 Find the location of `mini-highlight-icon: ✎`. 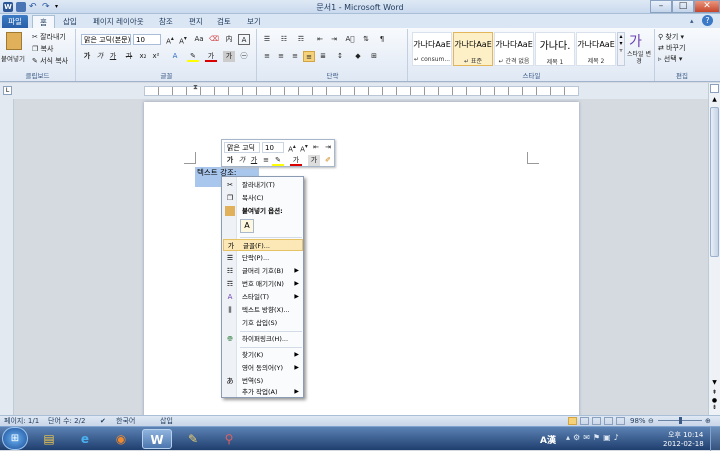

mini-highlight-icon: ✎ is located at coordinates (278, 160).